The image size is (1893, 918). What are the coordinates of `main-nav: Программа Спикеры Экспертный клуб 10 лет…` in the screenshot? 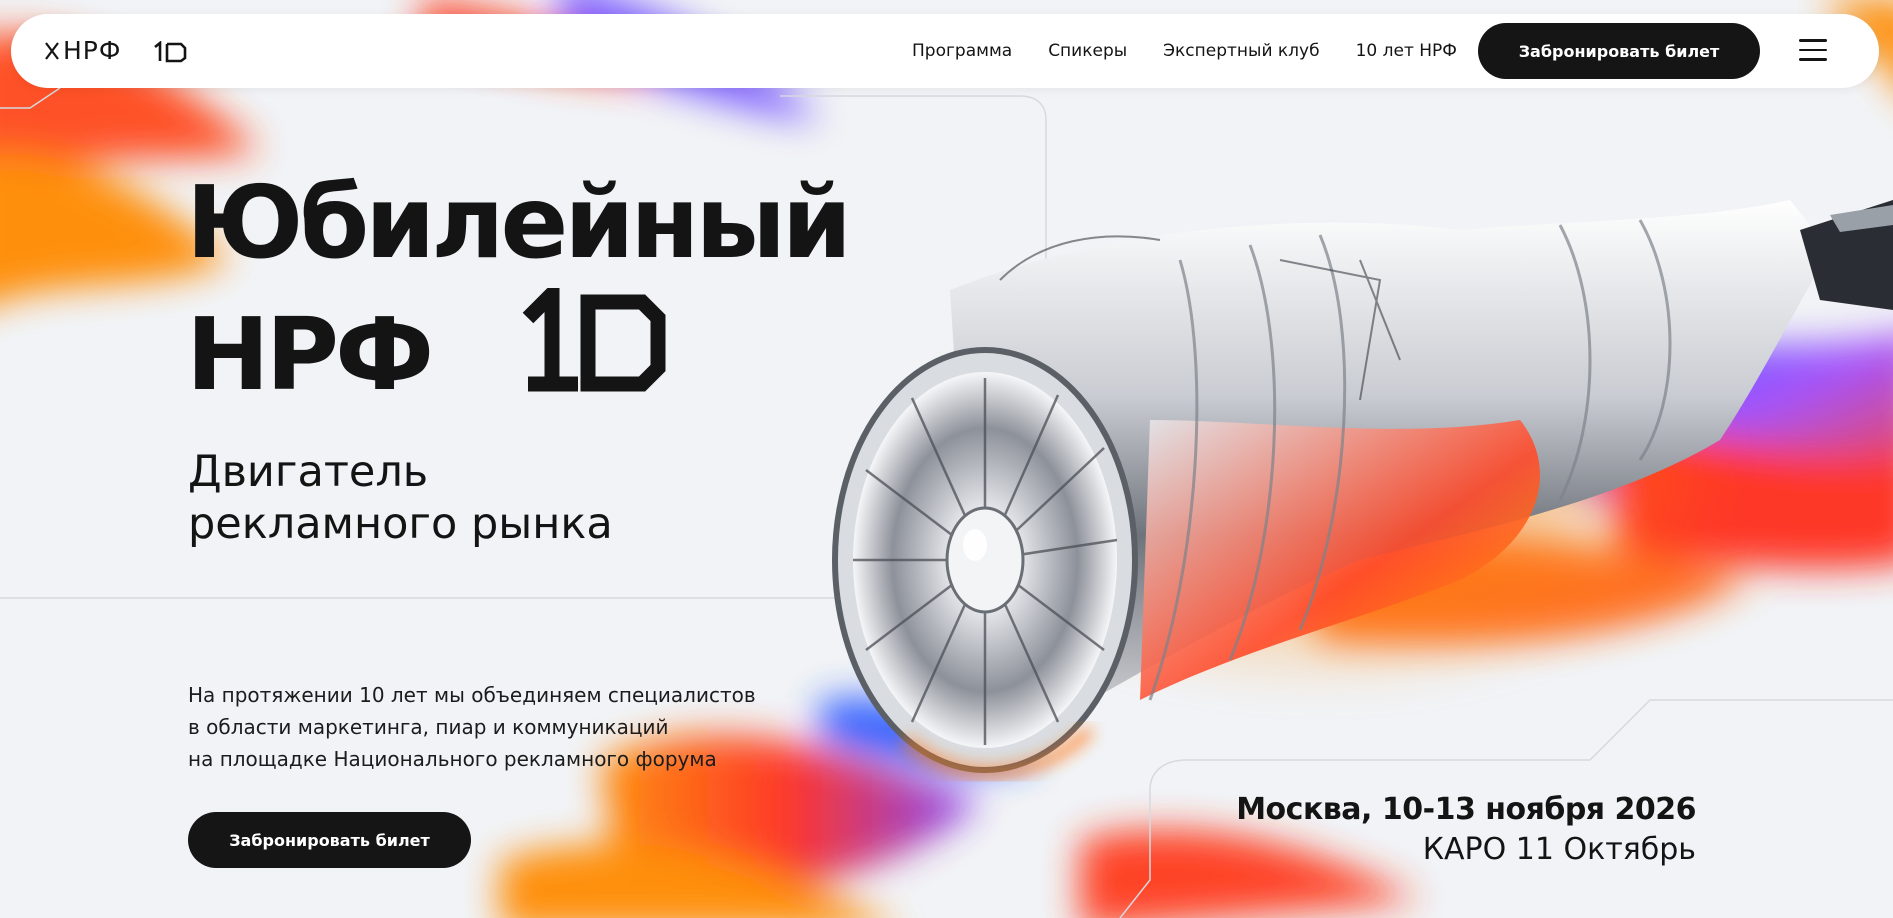 It's located at (1184, 51).